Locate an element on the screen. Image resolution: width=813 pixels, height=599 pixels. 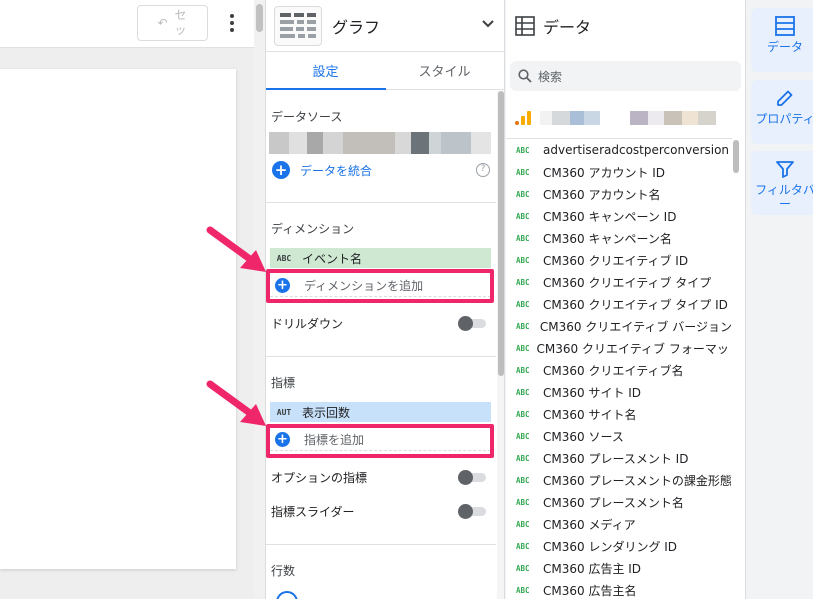
field-item: ABC CM360 クリエイティブ ID is located at coordinates (619, 260).